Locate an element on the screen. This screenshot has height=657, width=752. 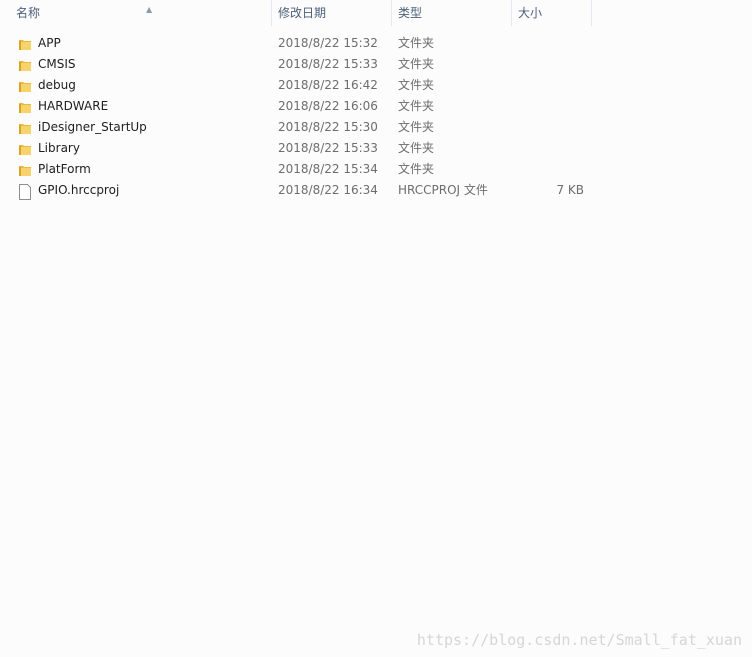
file-name: PlatForm is located at coordinates (64, 169).